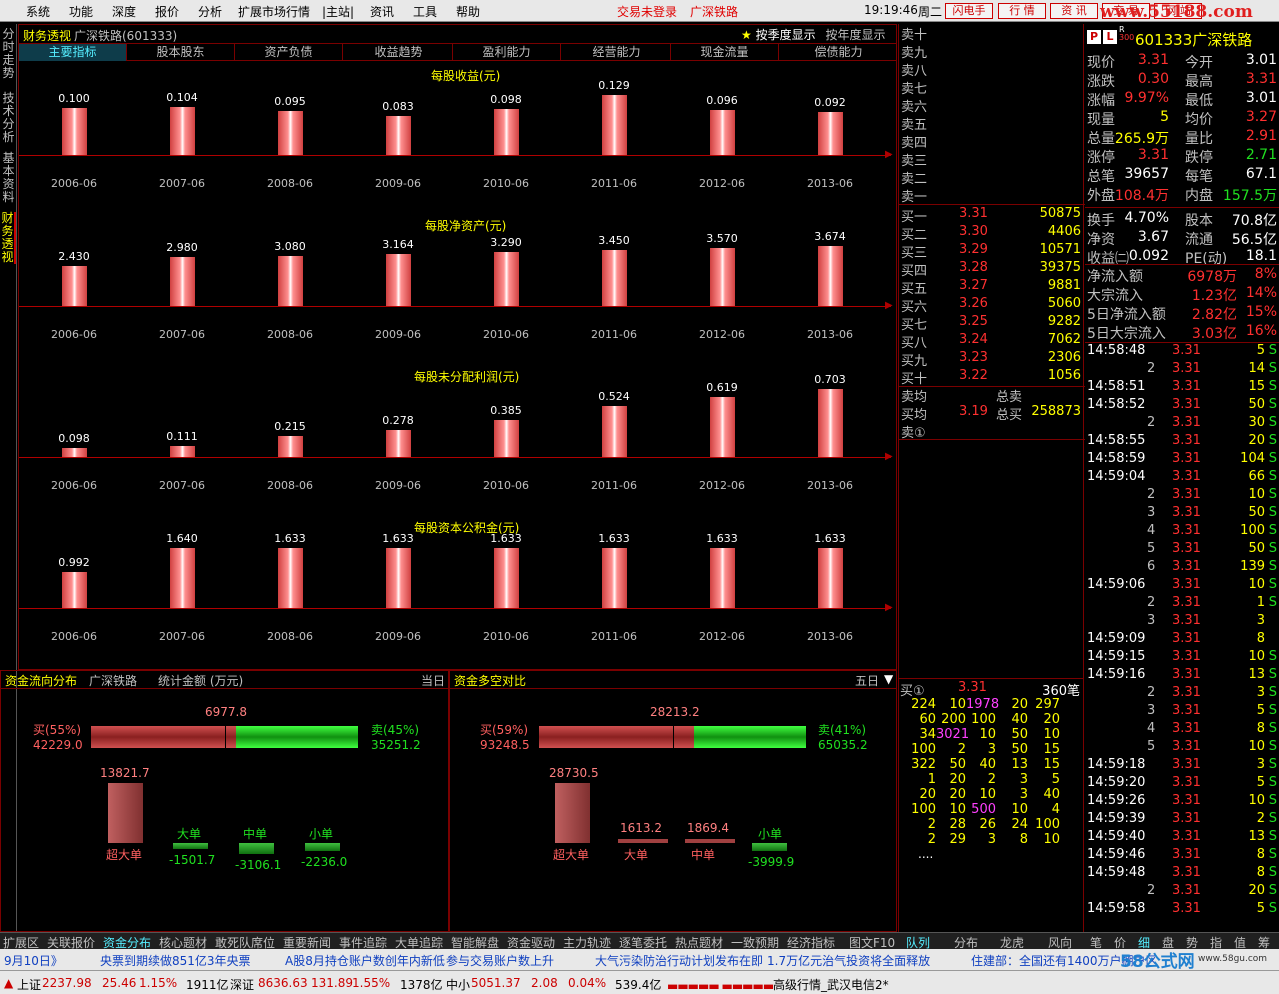  I want to click on sell-level-row: 卖五, so click(992, 123).